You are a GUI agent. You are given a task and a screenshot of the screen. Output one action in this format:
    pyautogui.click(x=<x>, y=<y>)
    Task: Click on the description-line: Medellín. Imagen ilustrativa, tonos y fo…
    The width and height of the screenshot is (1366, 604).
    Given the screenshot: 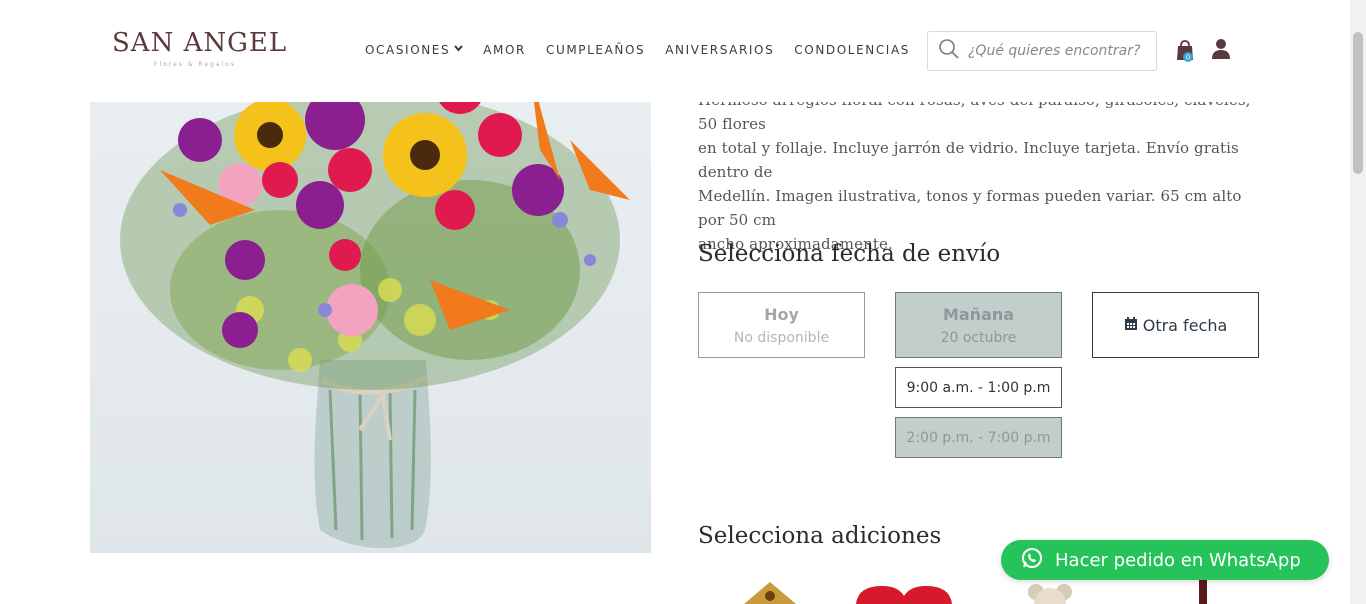 What is the action you would take?
    pyautogui.click(x=970, y=208)
    